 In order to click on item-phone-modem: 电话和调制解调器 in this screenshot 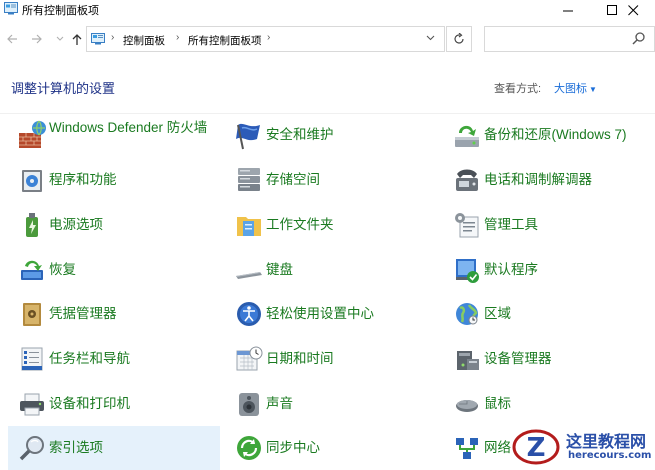, I will do `click(549, 180)`.